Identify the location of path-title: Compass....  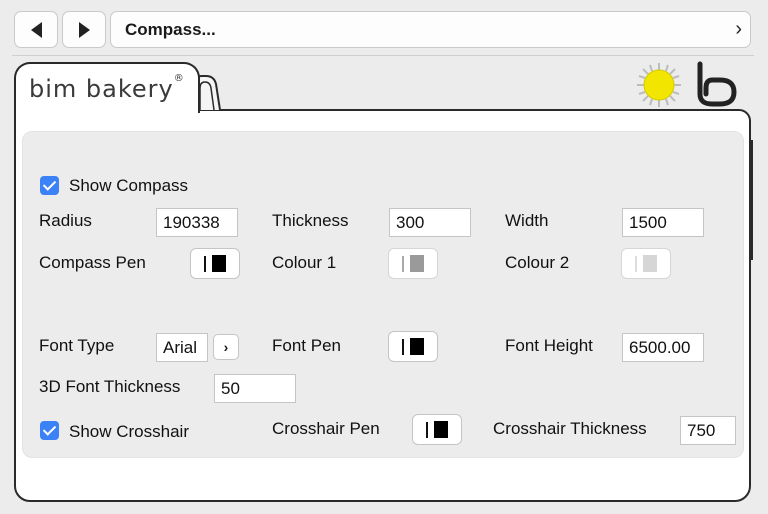
(170, 29).